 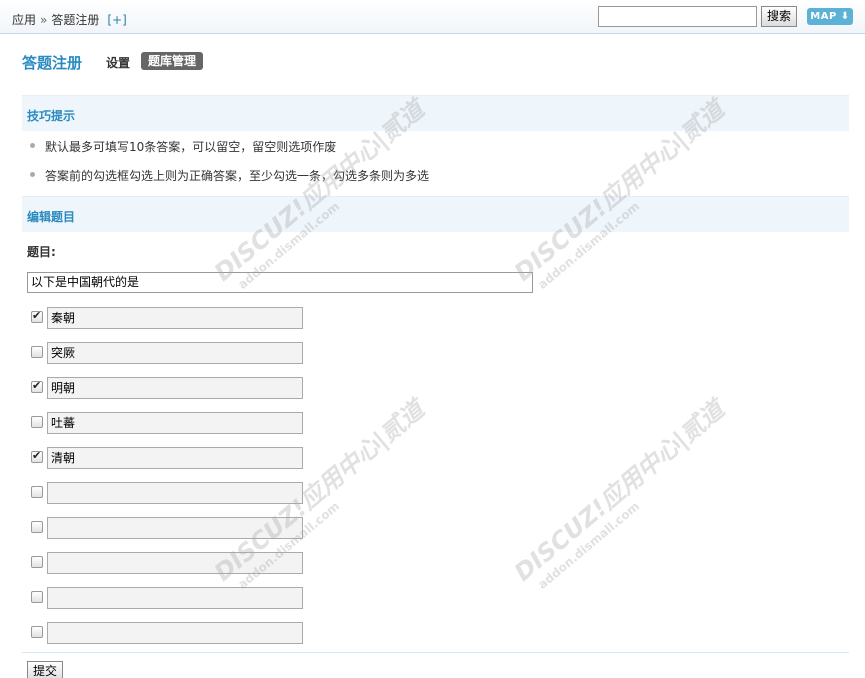 I want to click on watermark: DISCUZ!应用中心|贰道 addon.dismall.com, so click(x=622, y=494).